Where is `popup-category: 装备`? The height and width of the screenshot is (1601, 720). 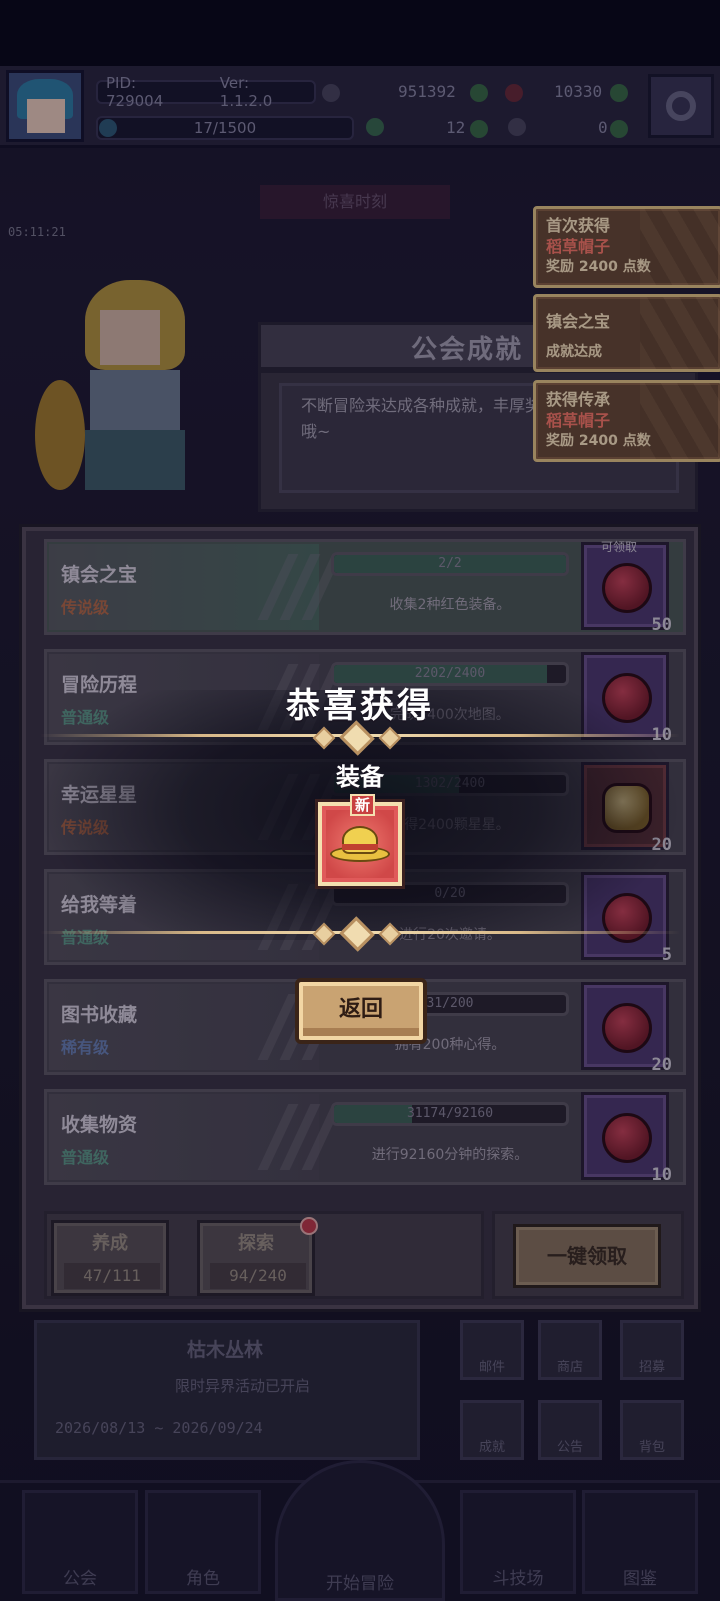
popup-category: 装备 is located at coordinates (360, 777).